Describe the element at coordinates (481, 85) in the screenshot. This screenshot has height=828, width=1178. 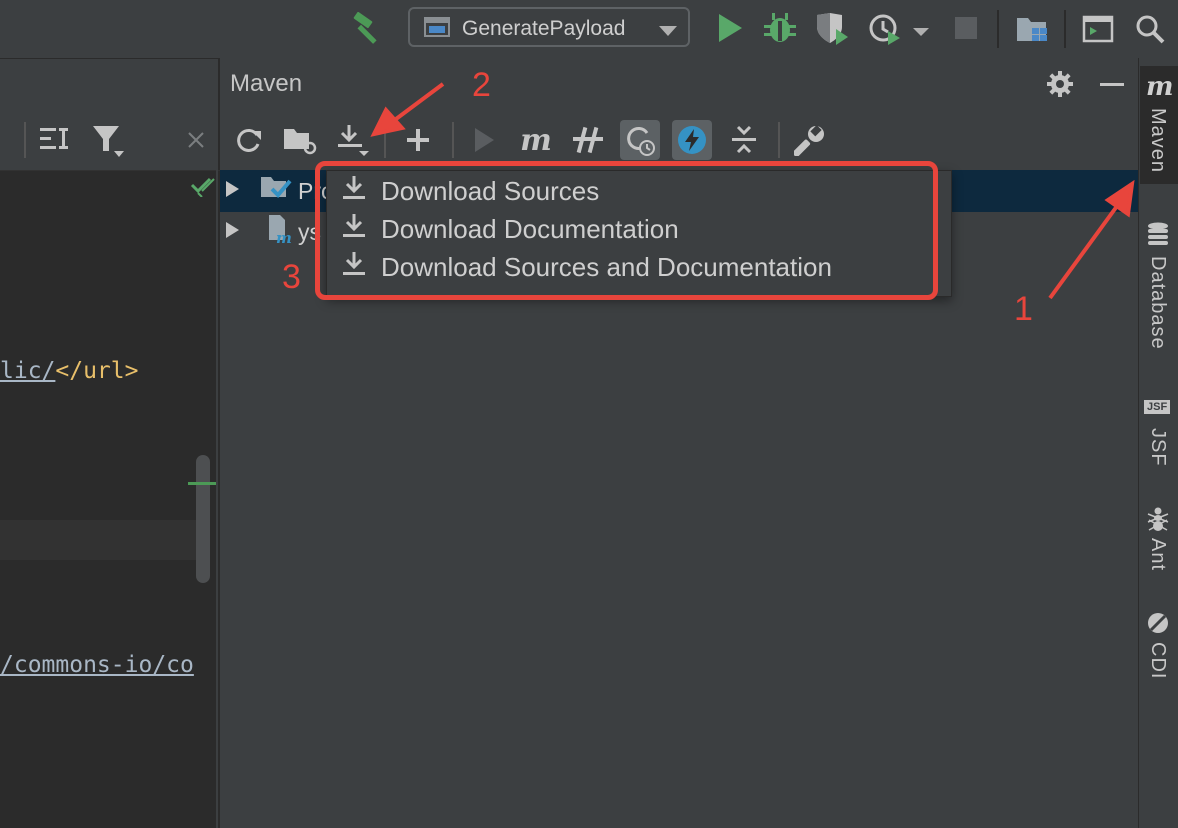
I see `annotation-number-2: 2` at that location.